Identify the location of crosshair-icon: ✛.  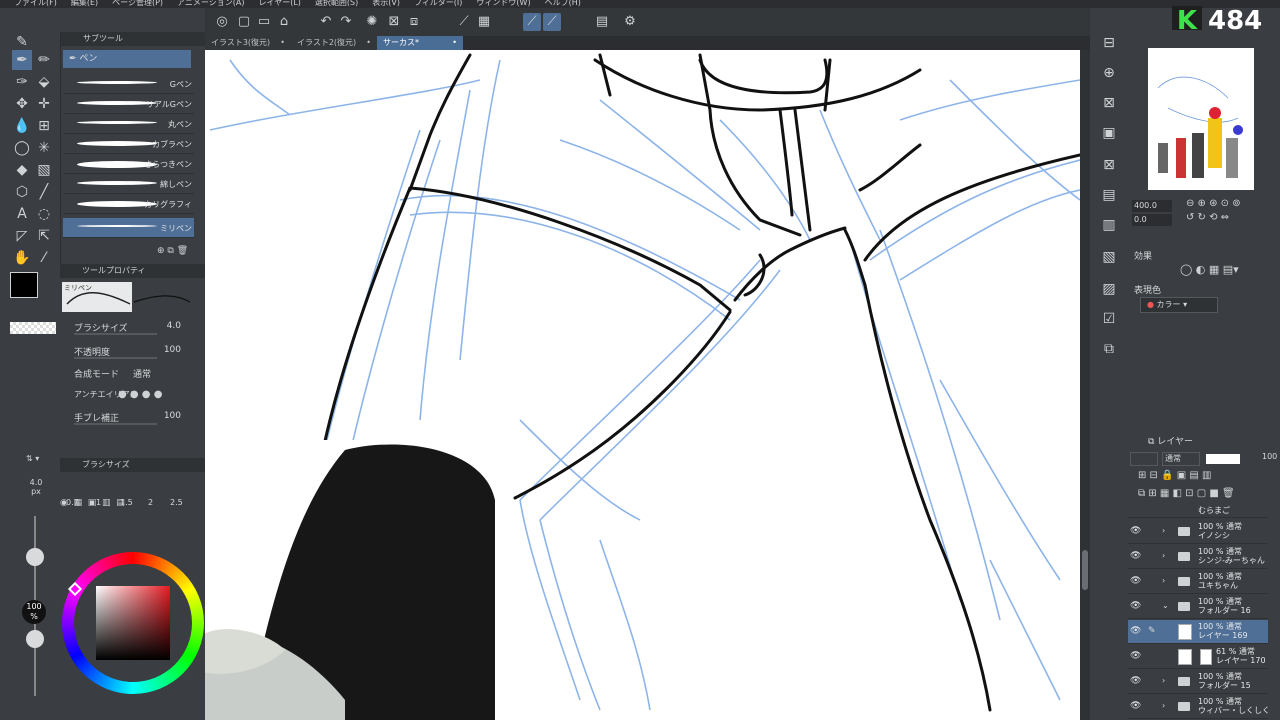
(44, 104).